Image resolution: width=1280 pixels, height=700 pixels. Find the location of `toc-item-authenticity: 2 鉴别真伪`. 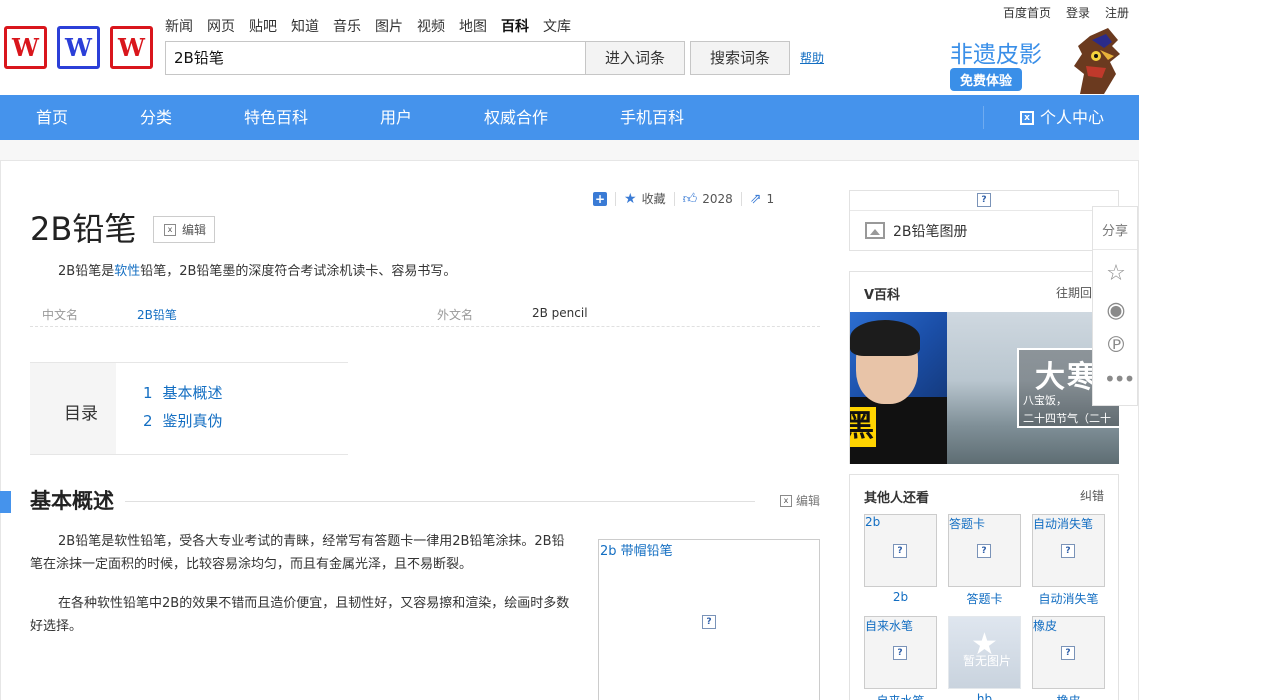

toc-item-authenticity: 2 鉴别真伪 is located at coordinates (183, 420).